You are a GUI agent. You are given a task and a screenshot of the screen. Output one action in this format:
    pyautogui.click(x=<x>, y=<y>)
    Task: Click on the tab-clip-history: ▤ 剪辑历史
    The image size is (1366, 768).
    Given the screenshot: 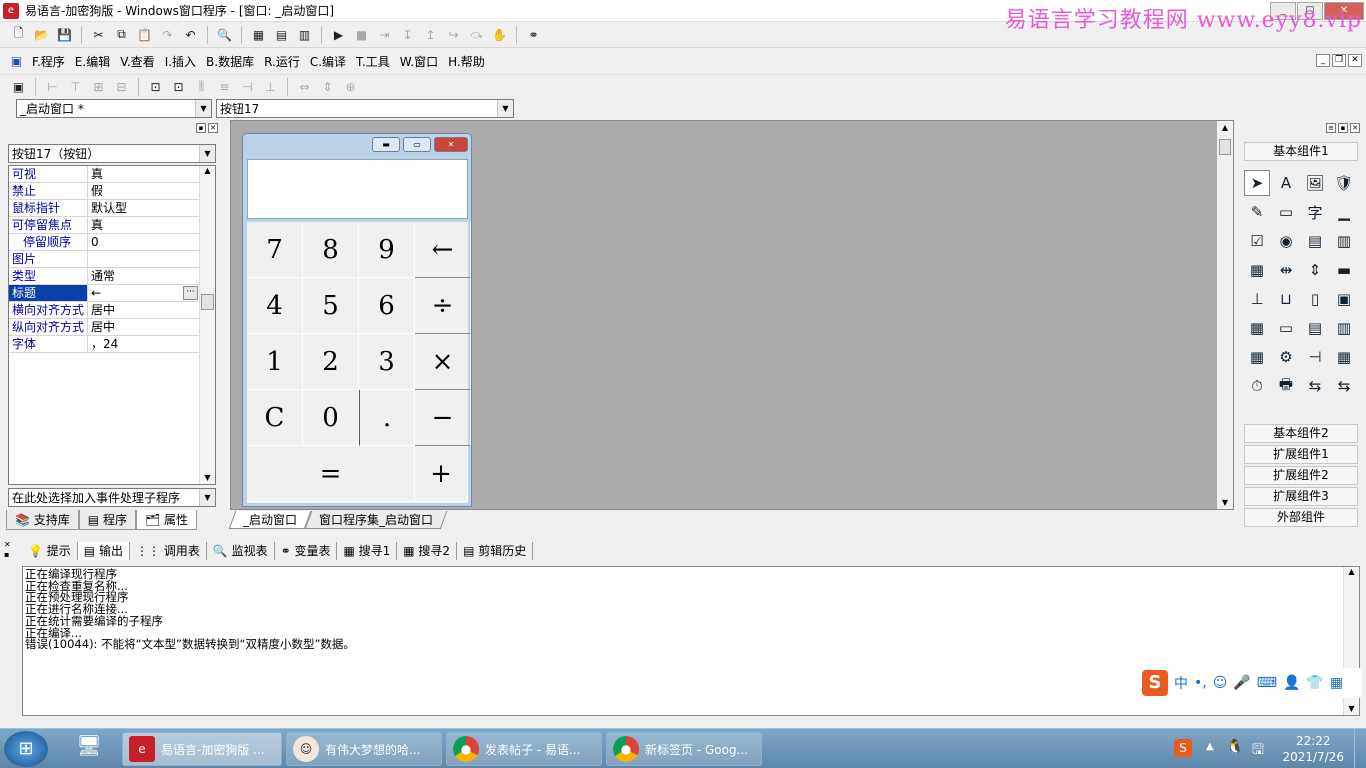 What is the action you would take?
    pyautogui.click(x=495, y=551)
    